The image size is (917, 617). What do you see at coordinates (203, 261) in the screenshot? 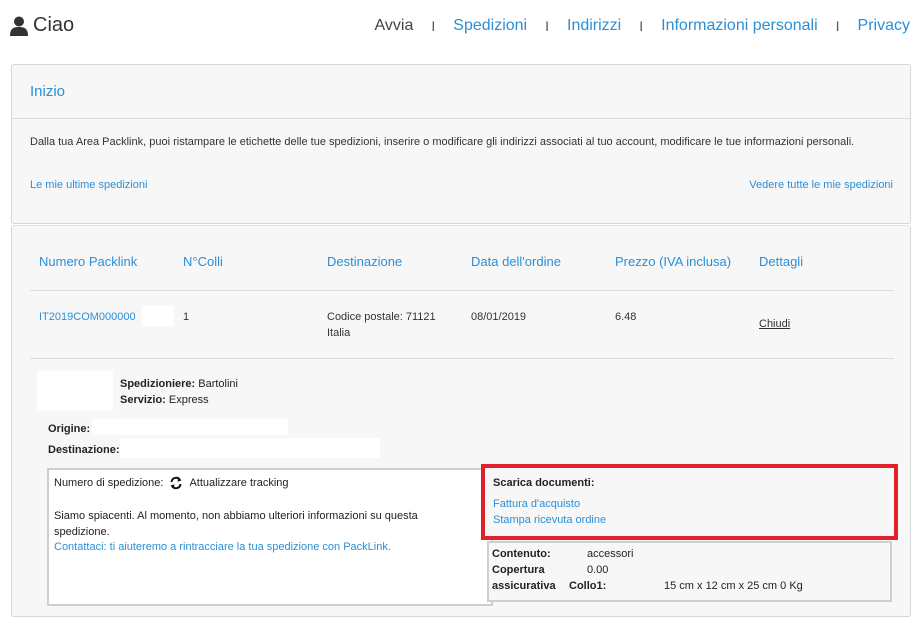
I see `column-header-parcels: N°Colli` at bounding box center [203, 261].